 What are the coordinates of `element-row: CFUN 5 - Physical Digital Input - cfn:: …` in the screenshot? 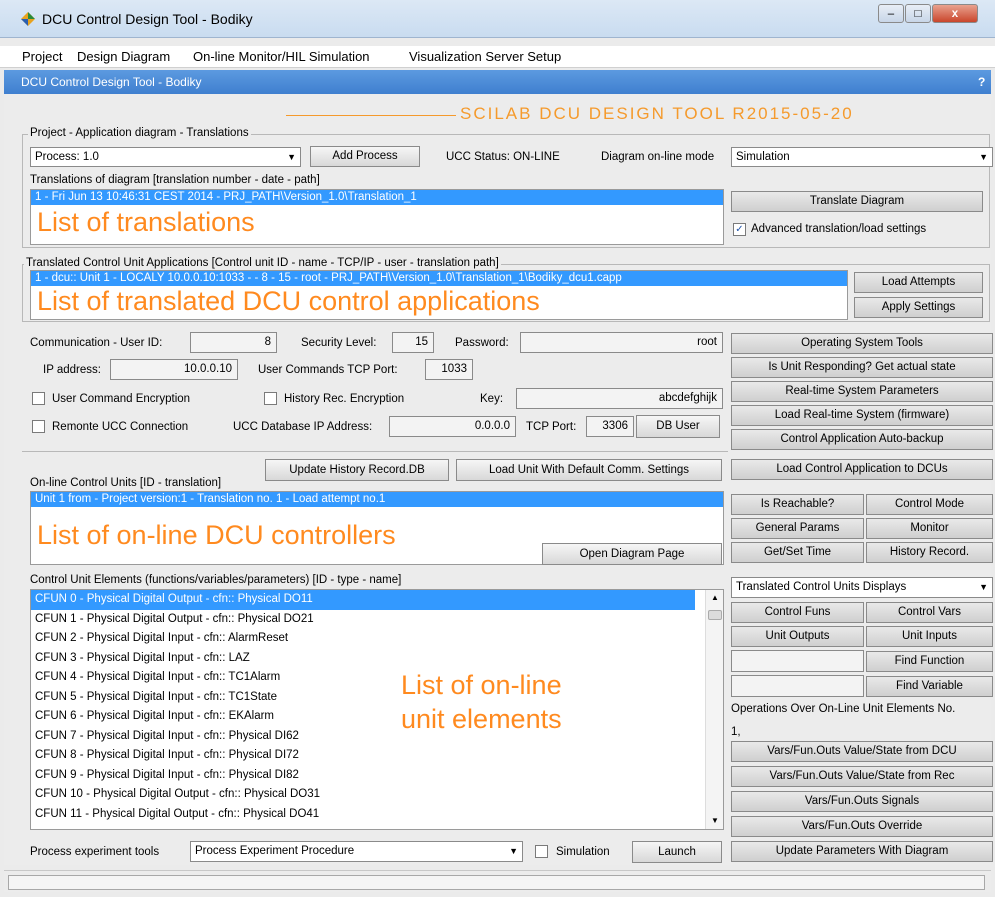 It's located at (377, 698).